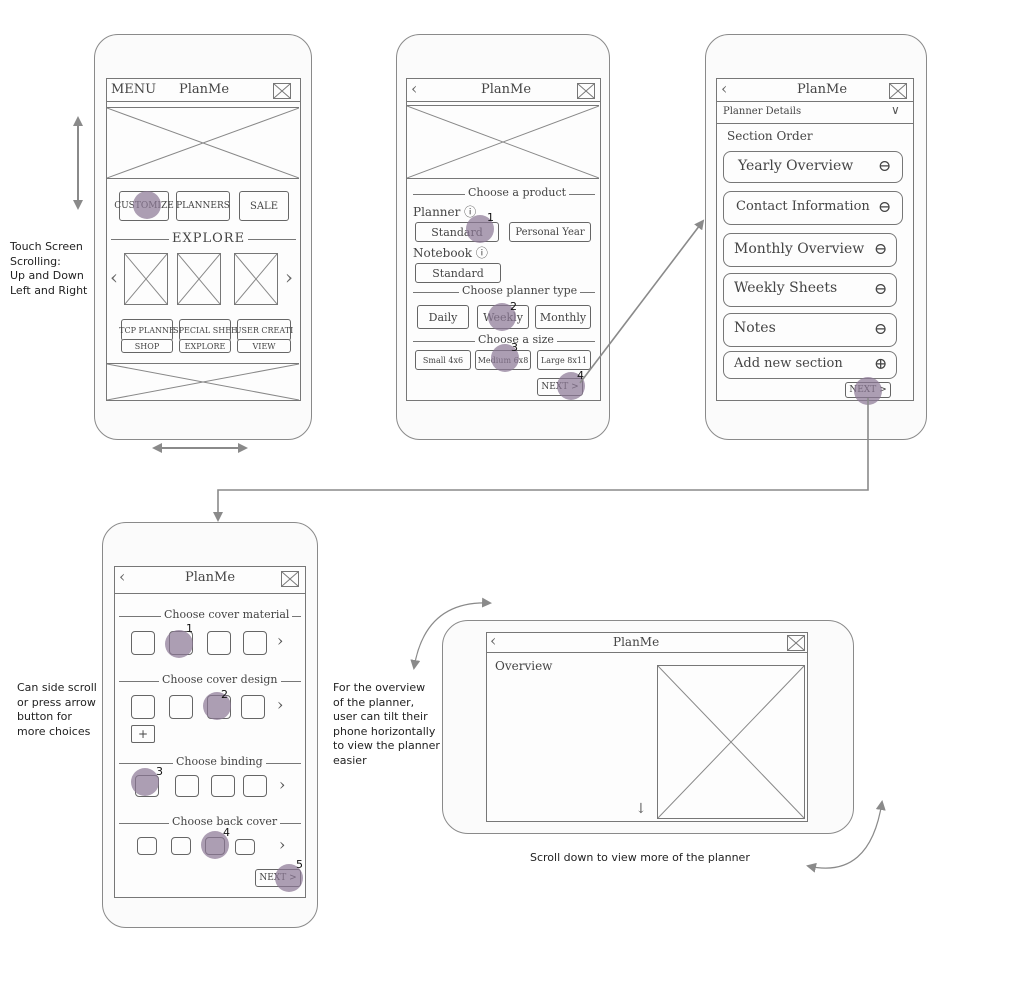  Describe the element at coordinates (541, 460) in the screenshot. I see `flow-arrow-to-cover` at that location.